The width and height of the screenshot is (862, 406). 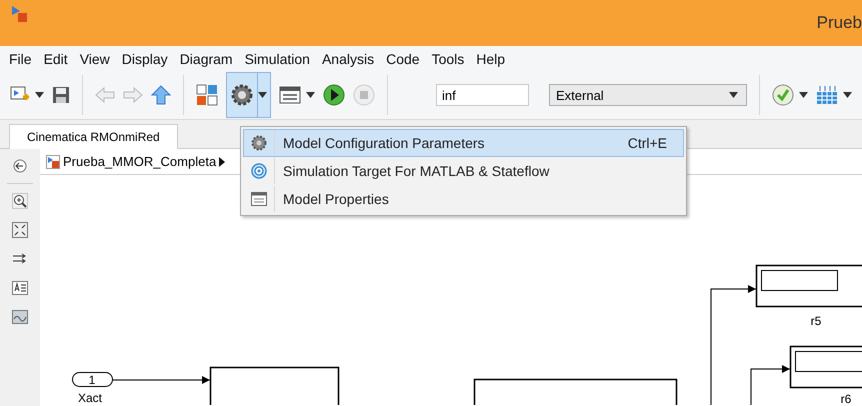 I want to click on menu-item: Simulation, so click(x=277, y=58).